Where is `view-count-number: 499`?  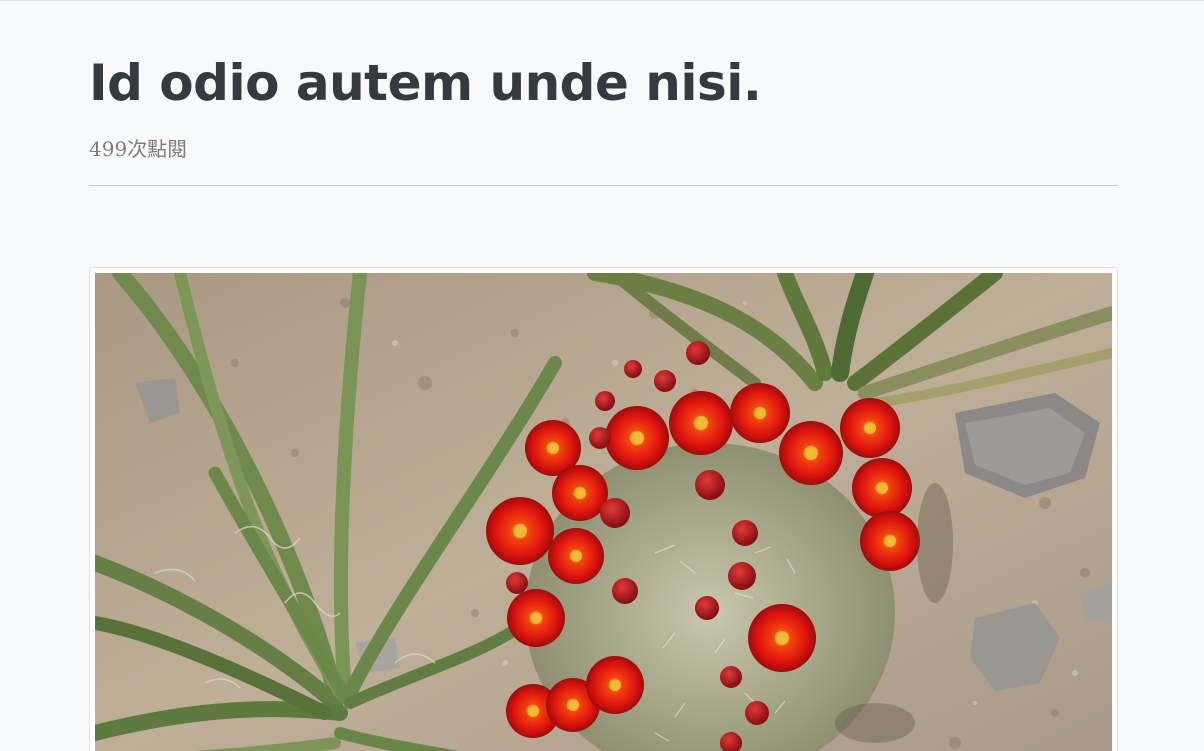 view-count-number: 499 is located at coordinates (108, 149).